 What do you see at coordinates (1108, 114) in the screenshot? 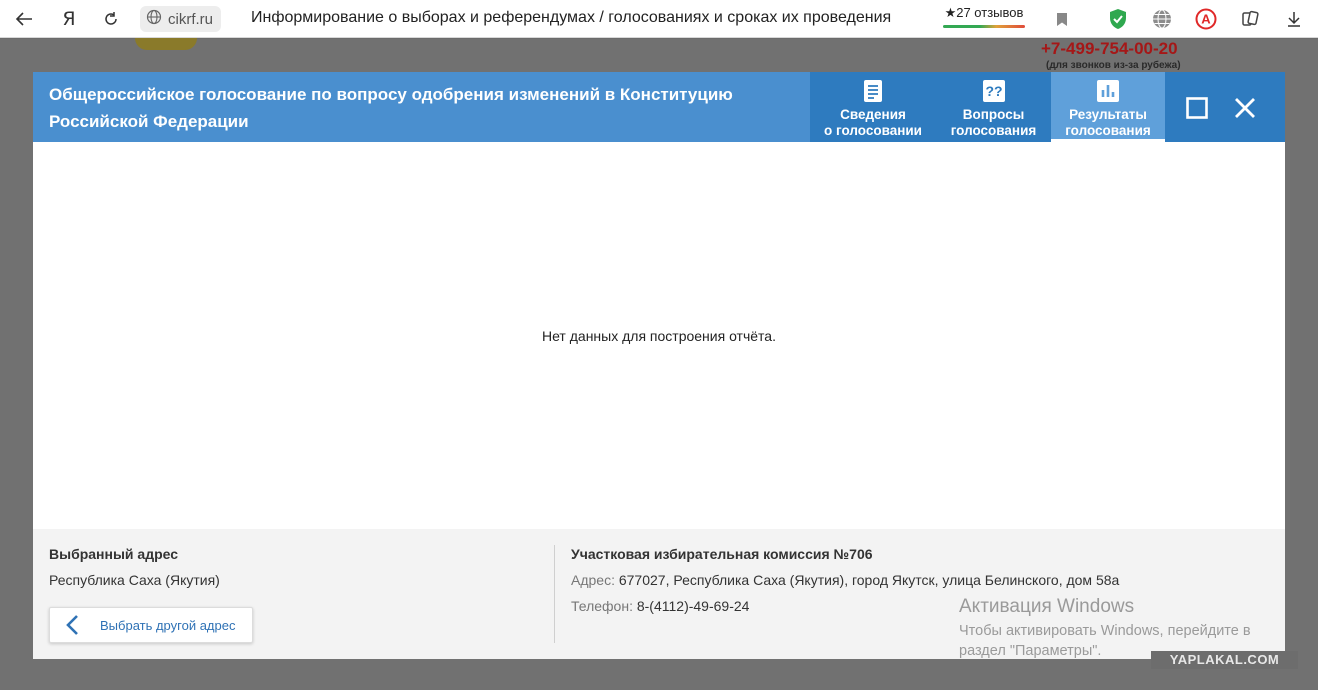
I see `tab-voting-results-line1: Результаты` at bounding box center [1108, 114].